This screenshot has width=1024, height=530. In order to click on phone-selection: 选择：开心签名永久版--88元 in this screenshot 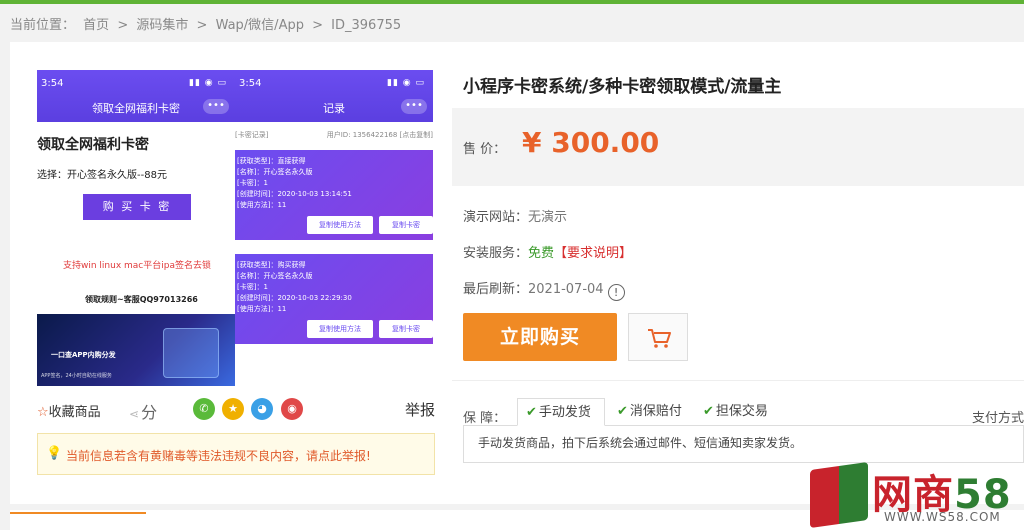, I will do `click(102, 175)`.